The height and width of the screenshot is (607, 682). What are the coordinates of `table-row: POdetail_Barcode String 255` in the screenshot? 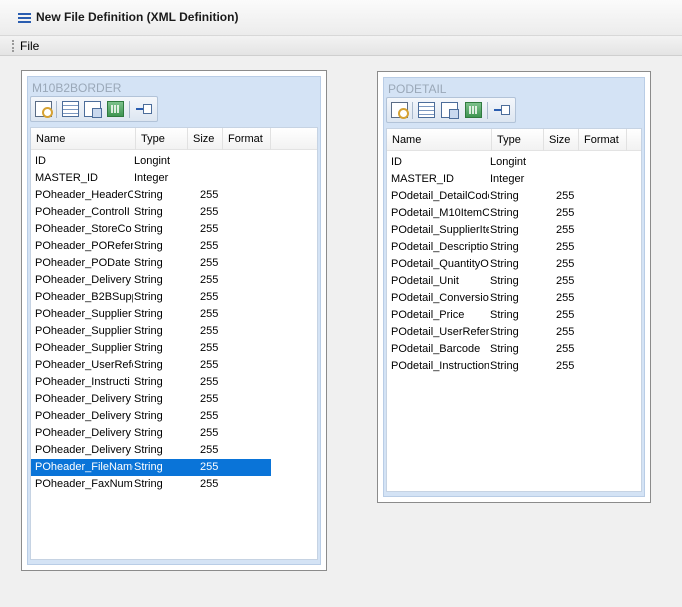 It's located at (514, 349).